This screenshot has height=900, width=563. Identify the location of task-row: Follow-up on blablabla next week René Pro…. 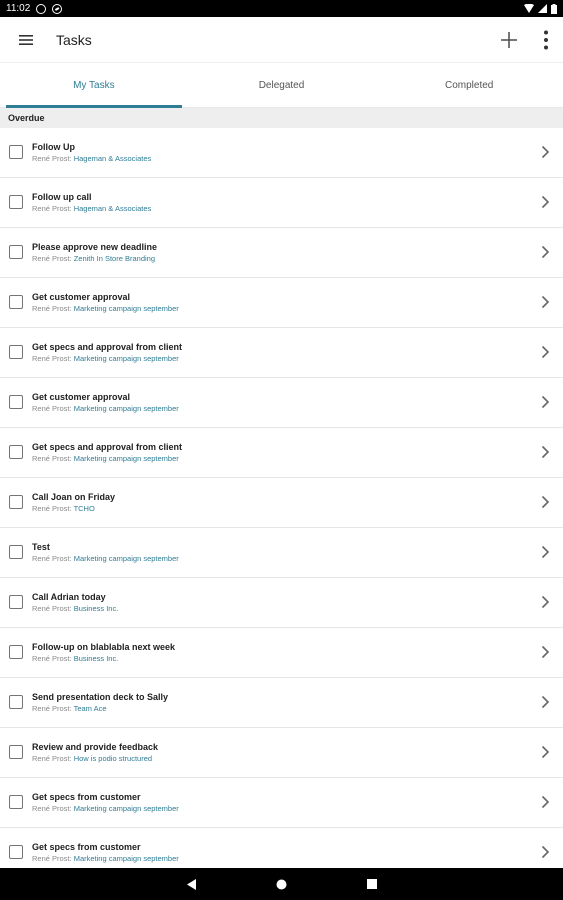
(281, 653).